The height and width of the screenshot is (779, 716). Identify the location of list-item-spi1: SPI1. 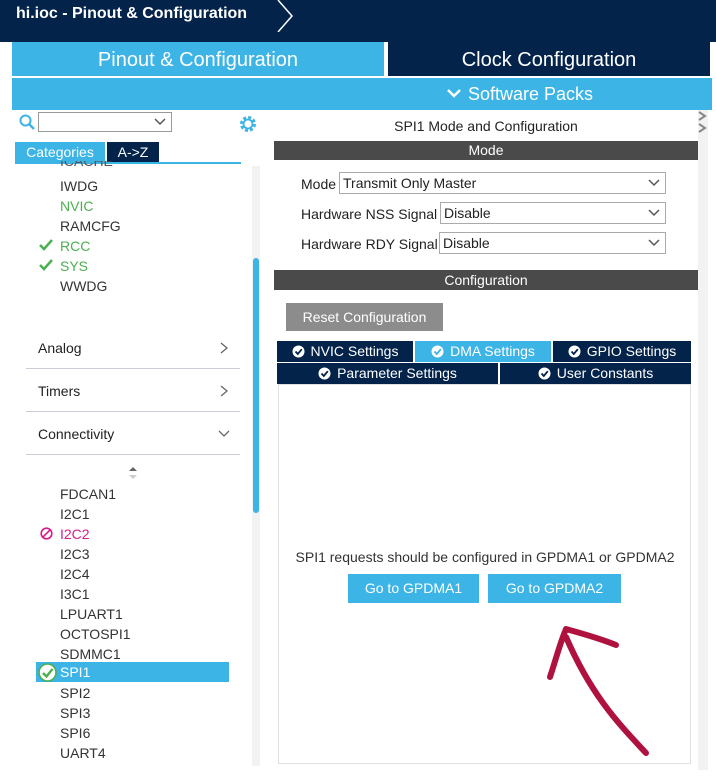
(75, 672).